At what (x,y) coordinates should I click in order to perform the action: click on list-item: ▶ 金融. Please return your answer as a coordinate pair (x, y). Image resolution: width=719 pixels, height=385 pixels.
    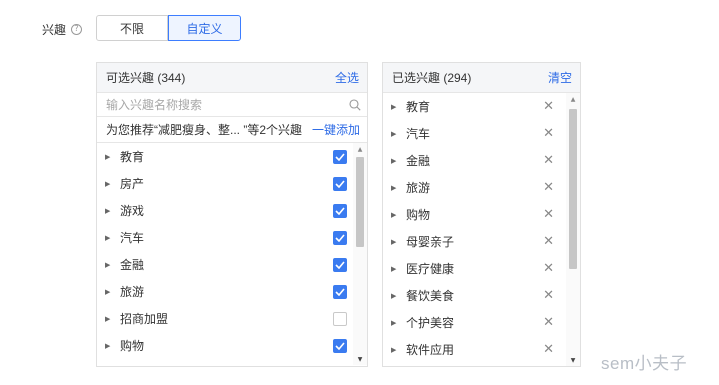
    Looking at the image, I should click on (232, 264).